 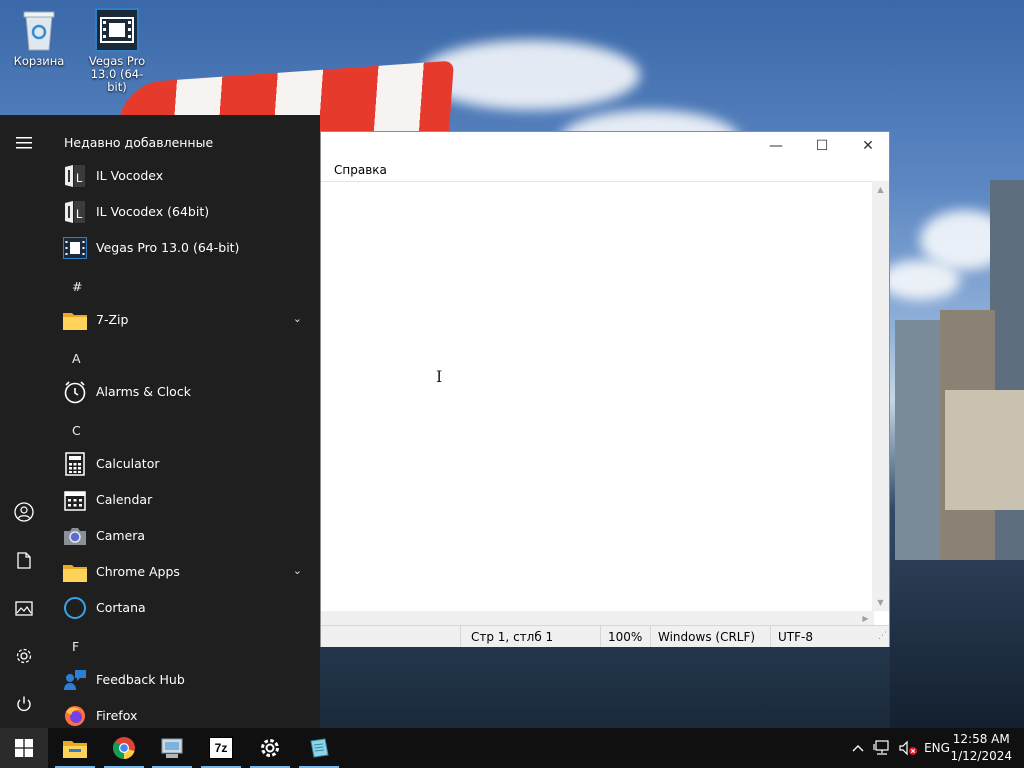 What do you see at coordinates (880, 396) in the screenshot?
I see `vertical-scrollbar: ▲ ▼` at bounding box center [880, 396].